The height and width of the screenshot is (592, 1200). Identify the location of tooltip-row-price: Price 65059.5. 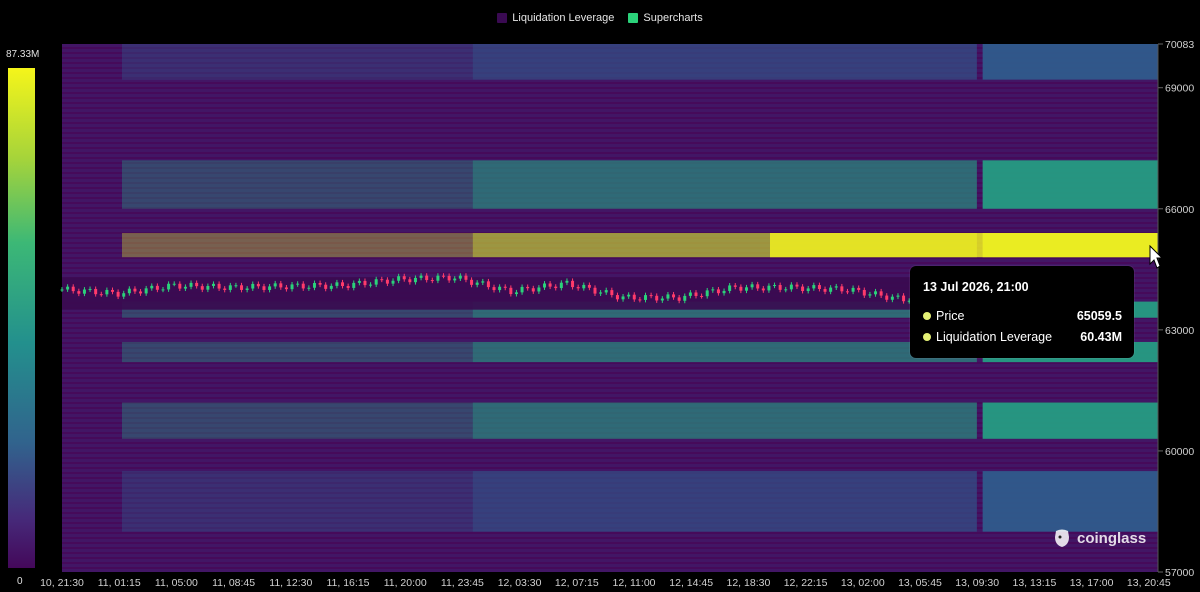
(1022, 316).